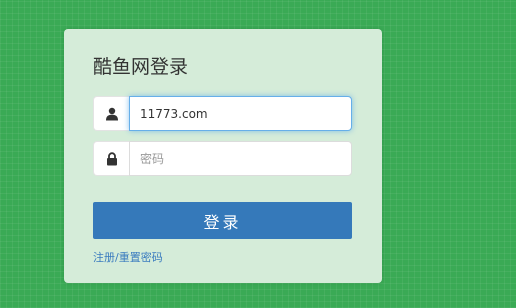  Describe the element at coordinates (222, 220) in the screenshot. I see `login-button: 登录` at that location.